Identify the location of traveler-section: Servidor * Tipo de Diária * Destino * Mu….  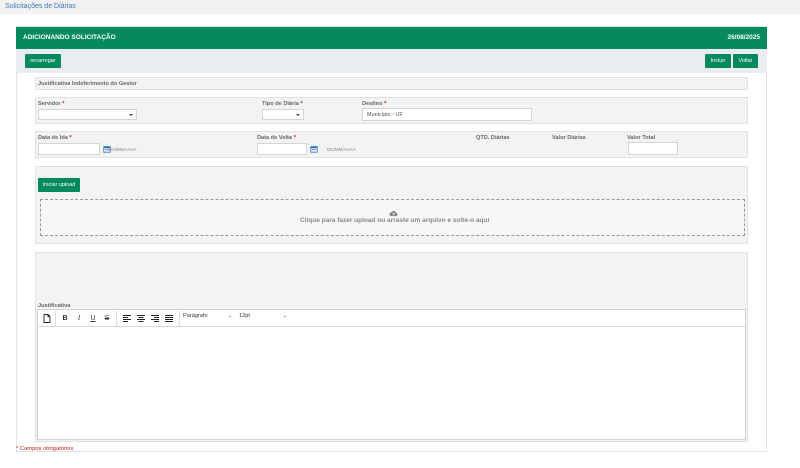
(391, 110).